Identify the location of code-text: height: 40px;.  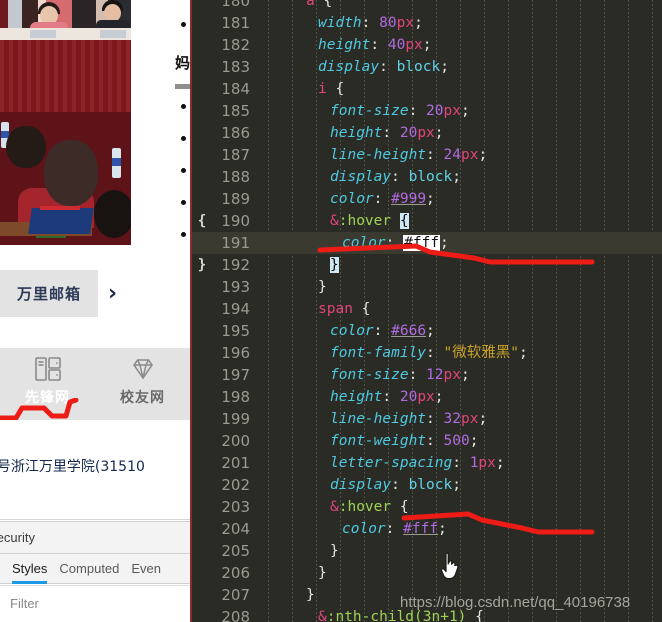
(345, 45).